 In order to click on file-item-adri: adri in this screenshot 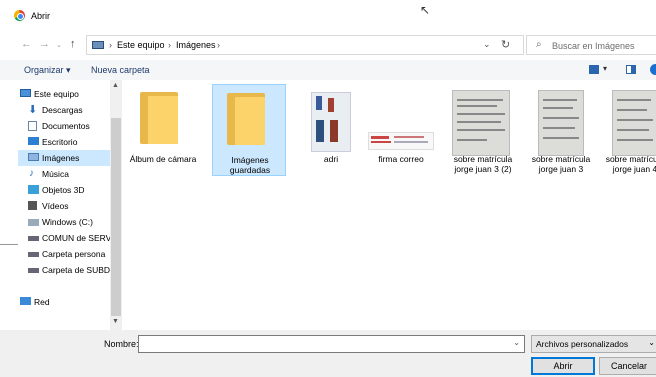, I will do `click(331, 130)`.